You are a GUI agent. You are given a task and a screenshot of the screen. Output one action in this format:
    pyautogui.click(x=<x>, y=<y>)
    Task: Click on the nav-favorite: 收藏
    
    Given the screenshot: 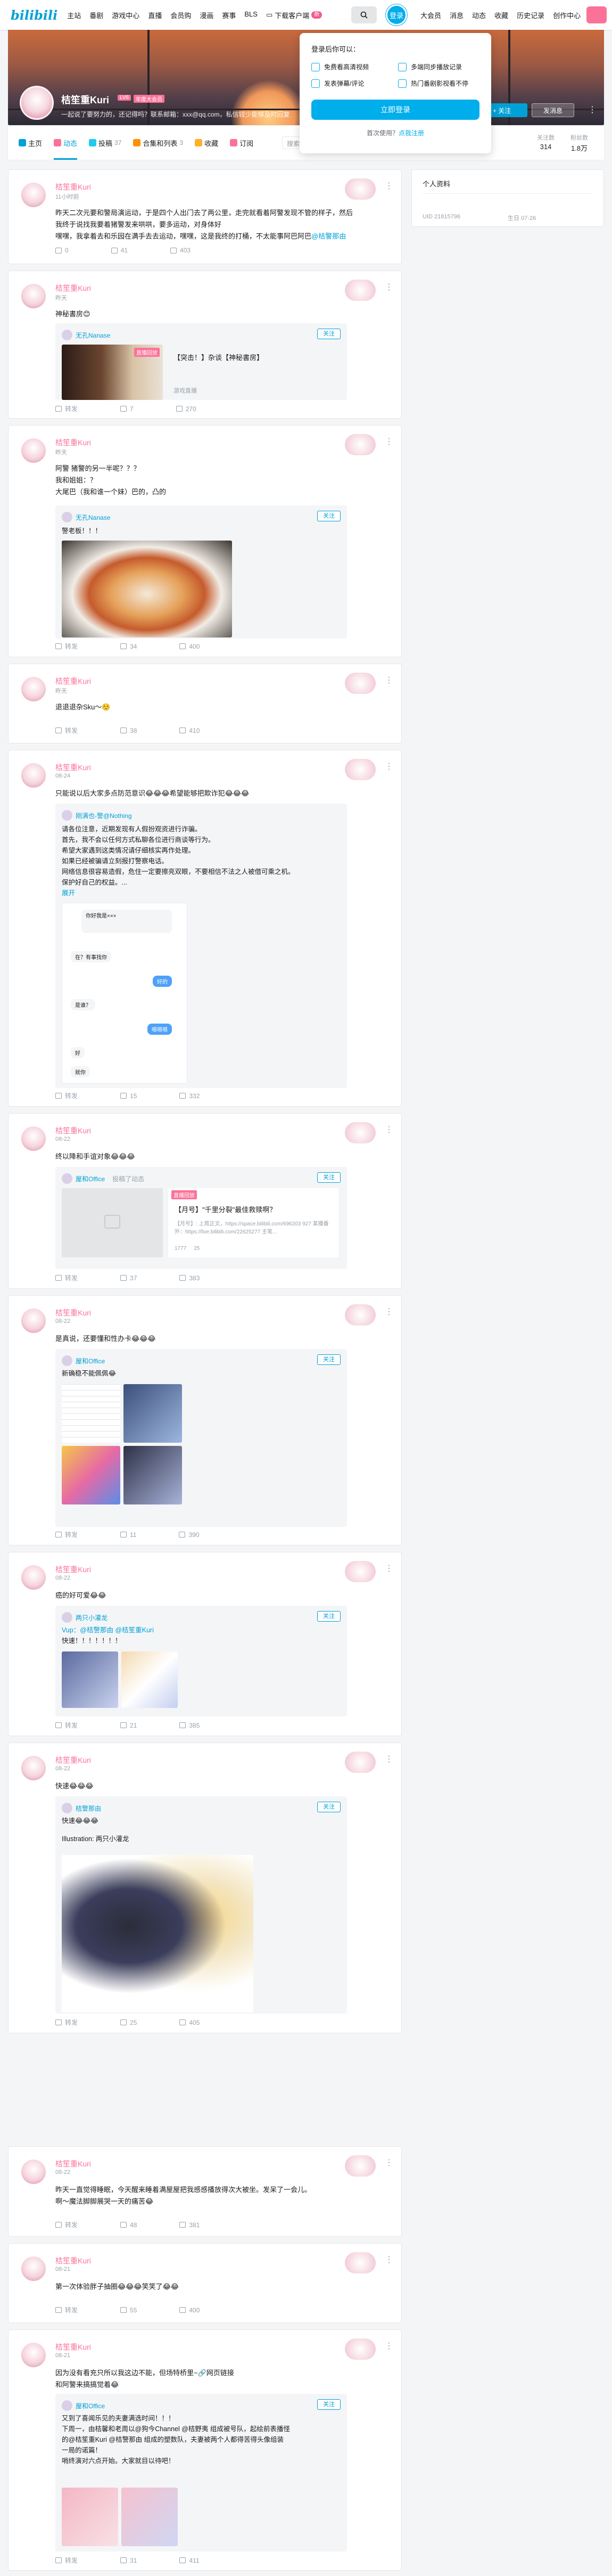 What is the action you would take?
    pyautogui.click(x=501, y=15)
    